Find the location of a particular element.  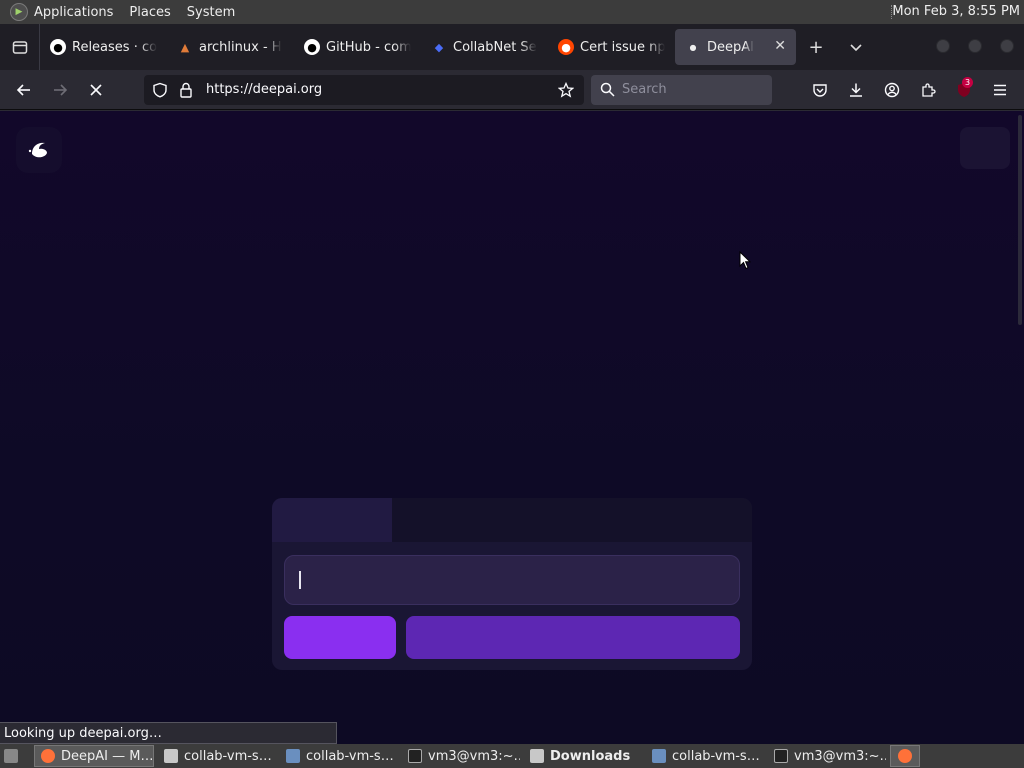

pocket-button is located at coordinates (820, 90).